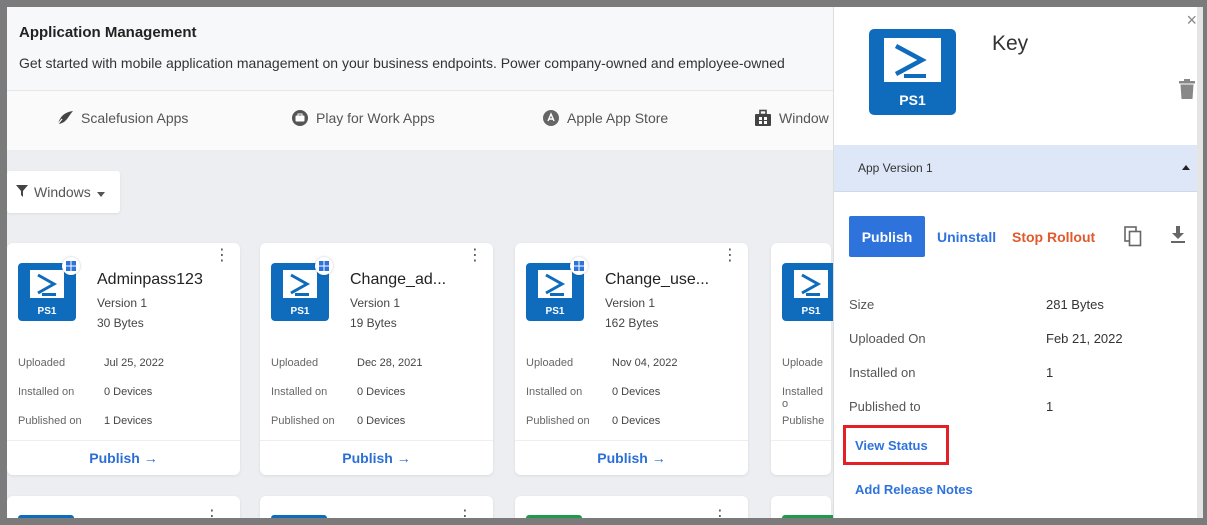 The height and width of the screenshot is (525, 1207). I want to click on uninstall-button: Uninstall, so click(966, 237).